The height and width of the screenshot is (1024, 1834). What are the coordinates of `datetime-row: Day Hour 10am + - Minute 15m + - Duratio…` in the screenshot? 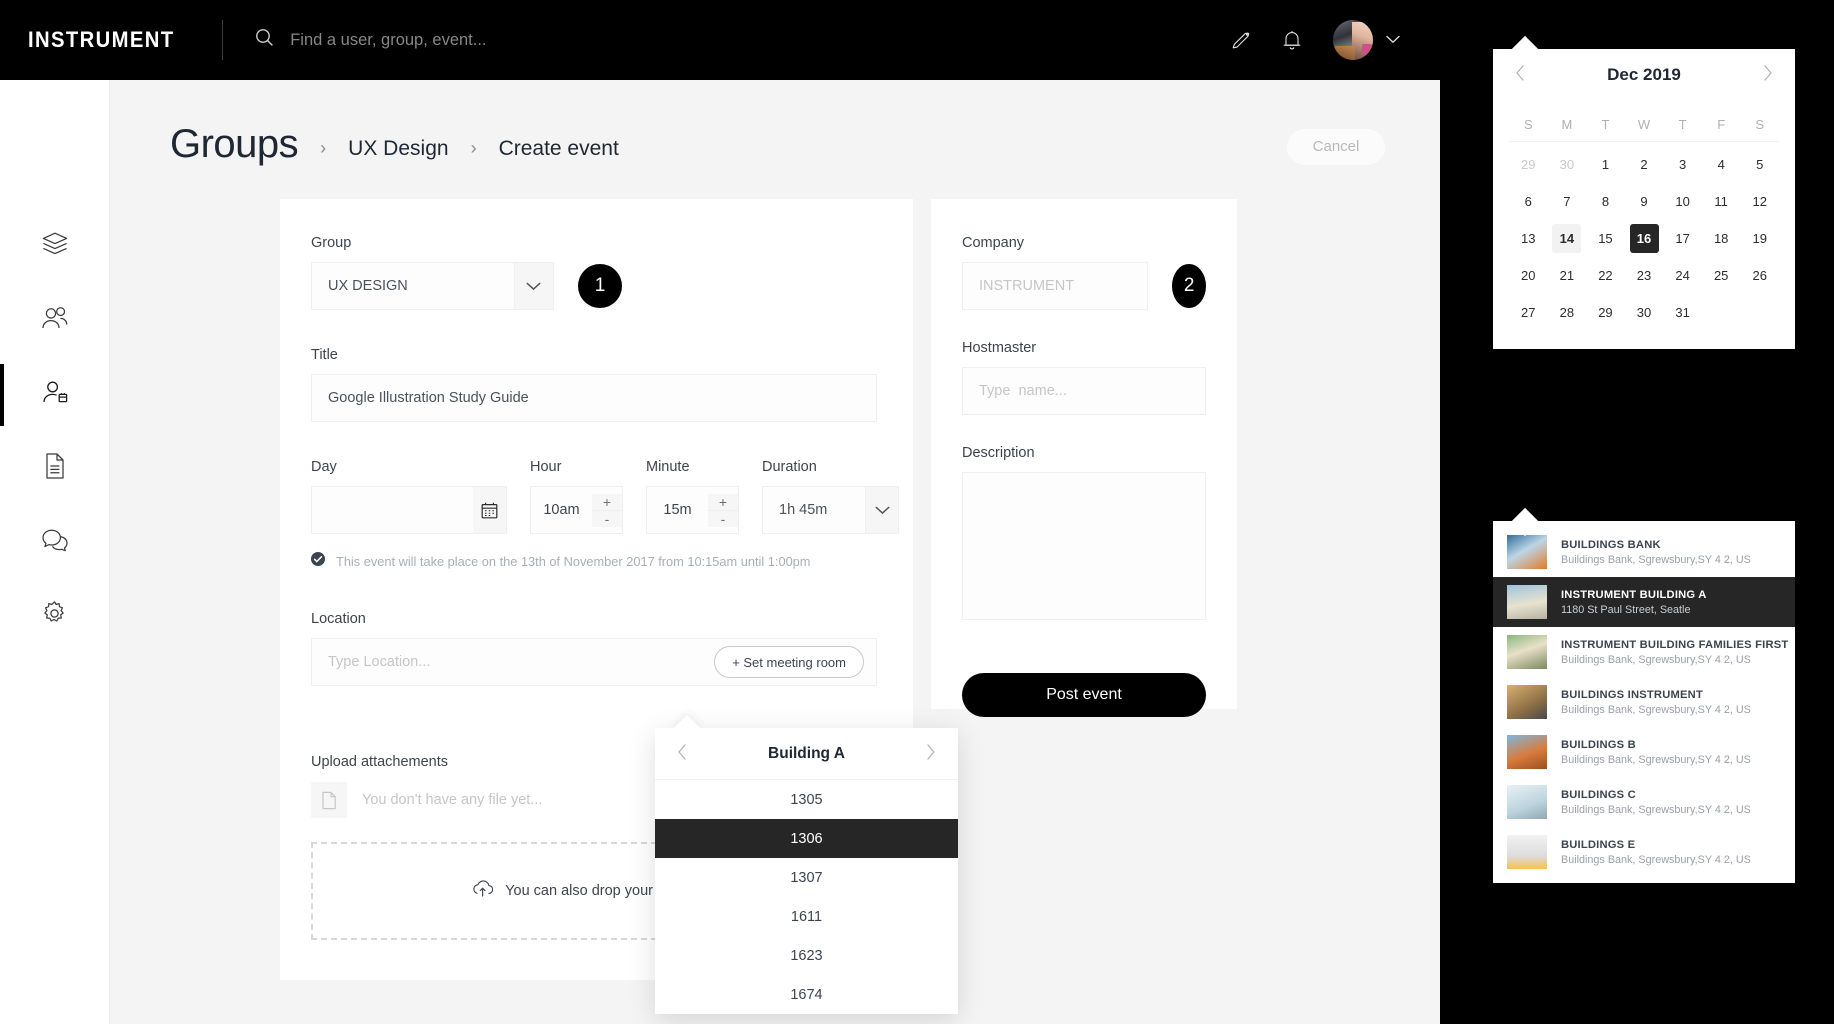 It's located at (605, 496).